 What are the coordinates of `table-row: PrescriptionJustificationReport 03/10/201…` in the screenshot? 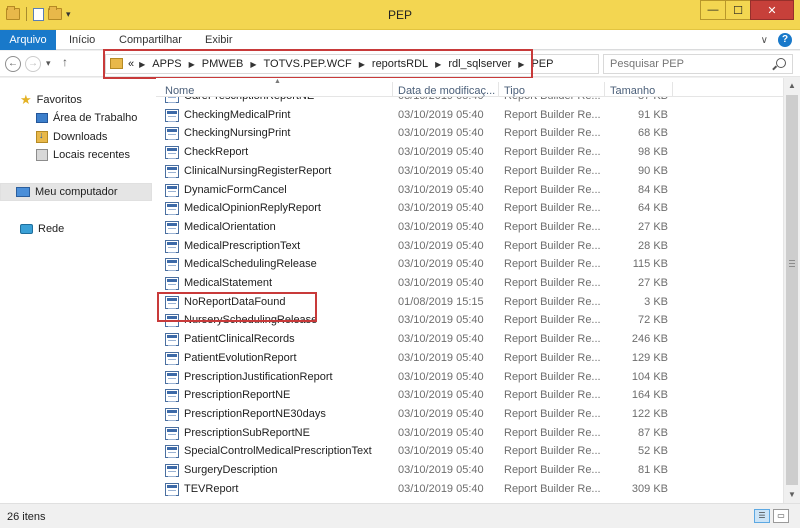 It's located at (469, 377).